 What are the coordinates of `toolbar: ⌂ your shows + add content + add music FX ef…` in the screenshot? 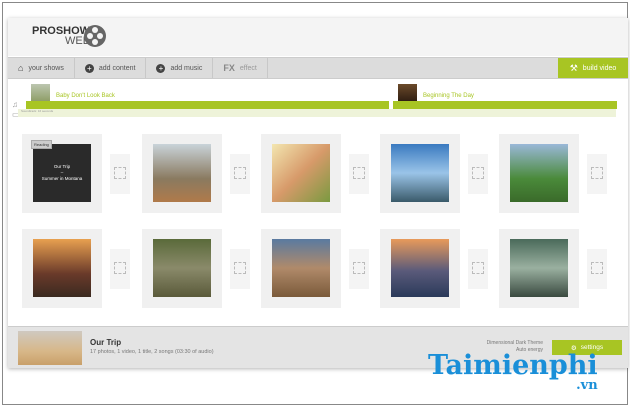 It's located at (318, 68).